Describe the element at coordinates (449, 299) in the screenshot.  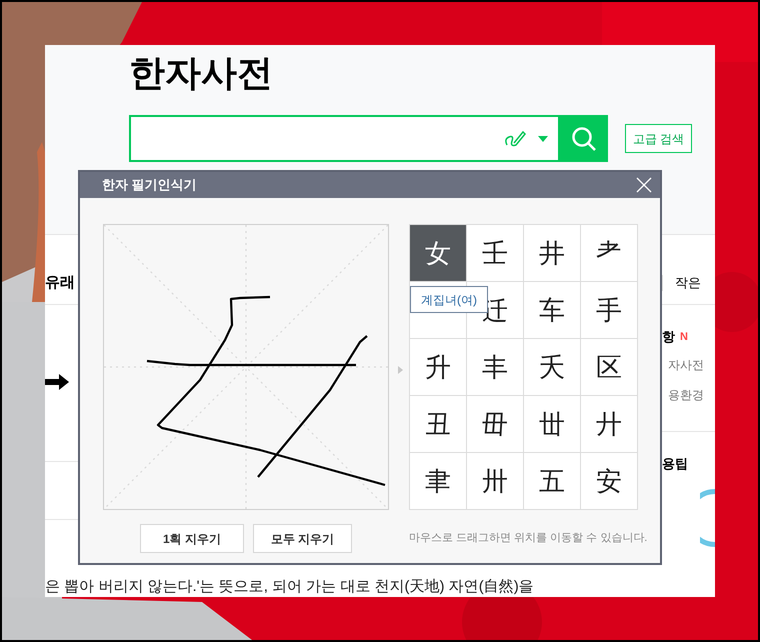
I see `tooltip: 계집녀(여)` at that location.